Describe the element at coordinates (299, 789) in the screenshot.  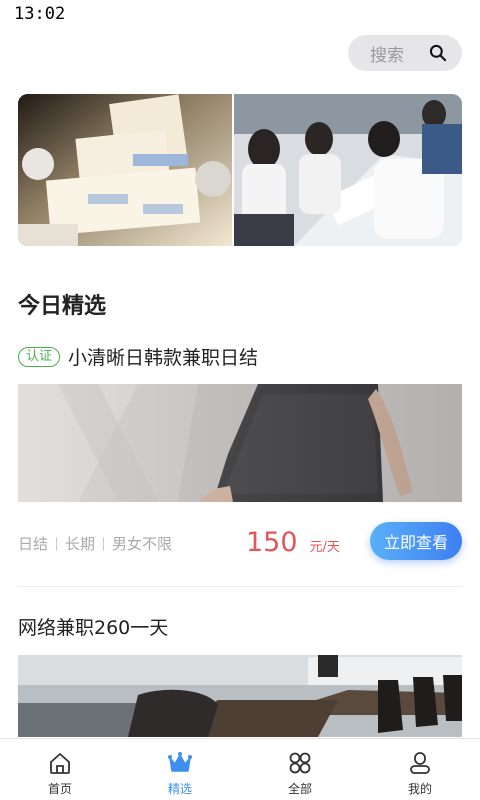
I see `tab-all-label: 全部` at that location.